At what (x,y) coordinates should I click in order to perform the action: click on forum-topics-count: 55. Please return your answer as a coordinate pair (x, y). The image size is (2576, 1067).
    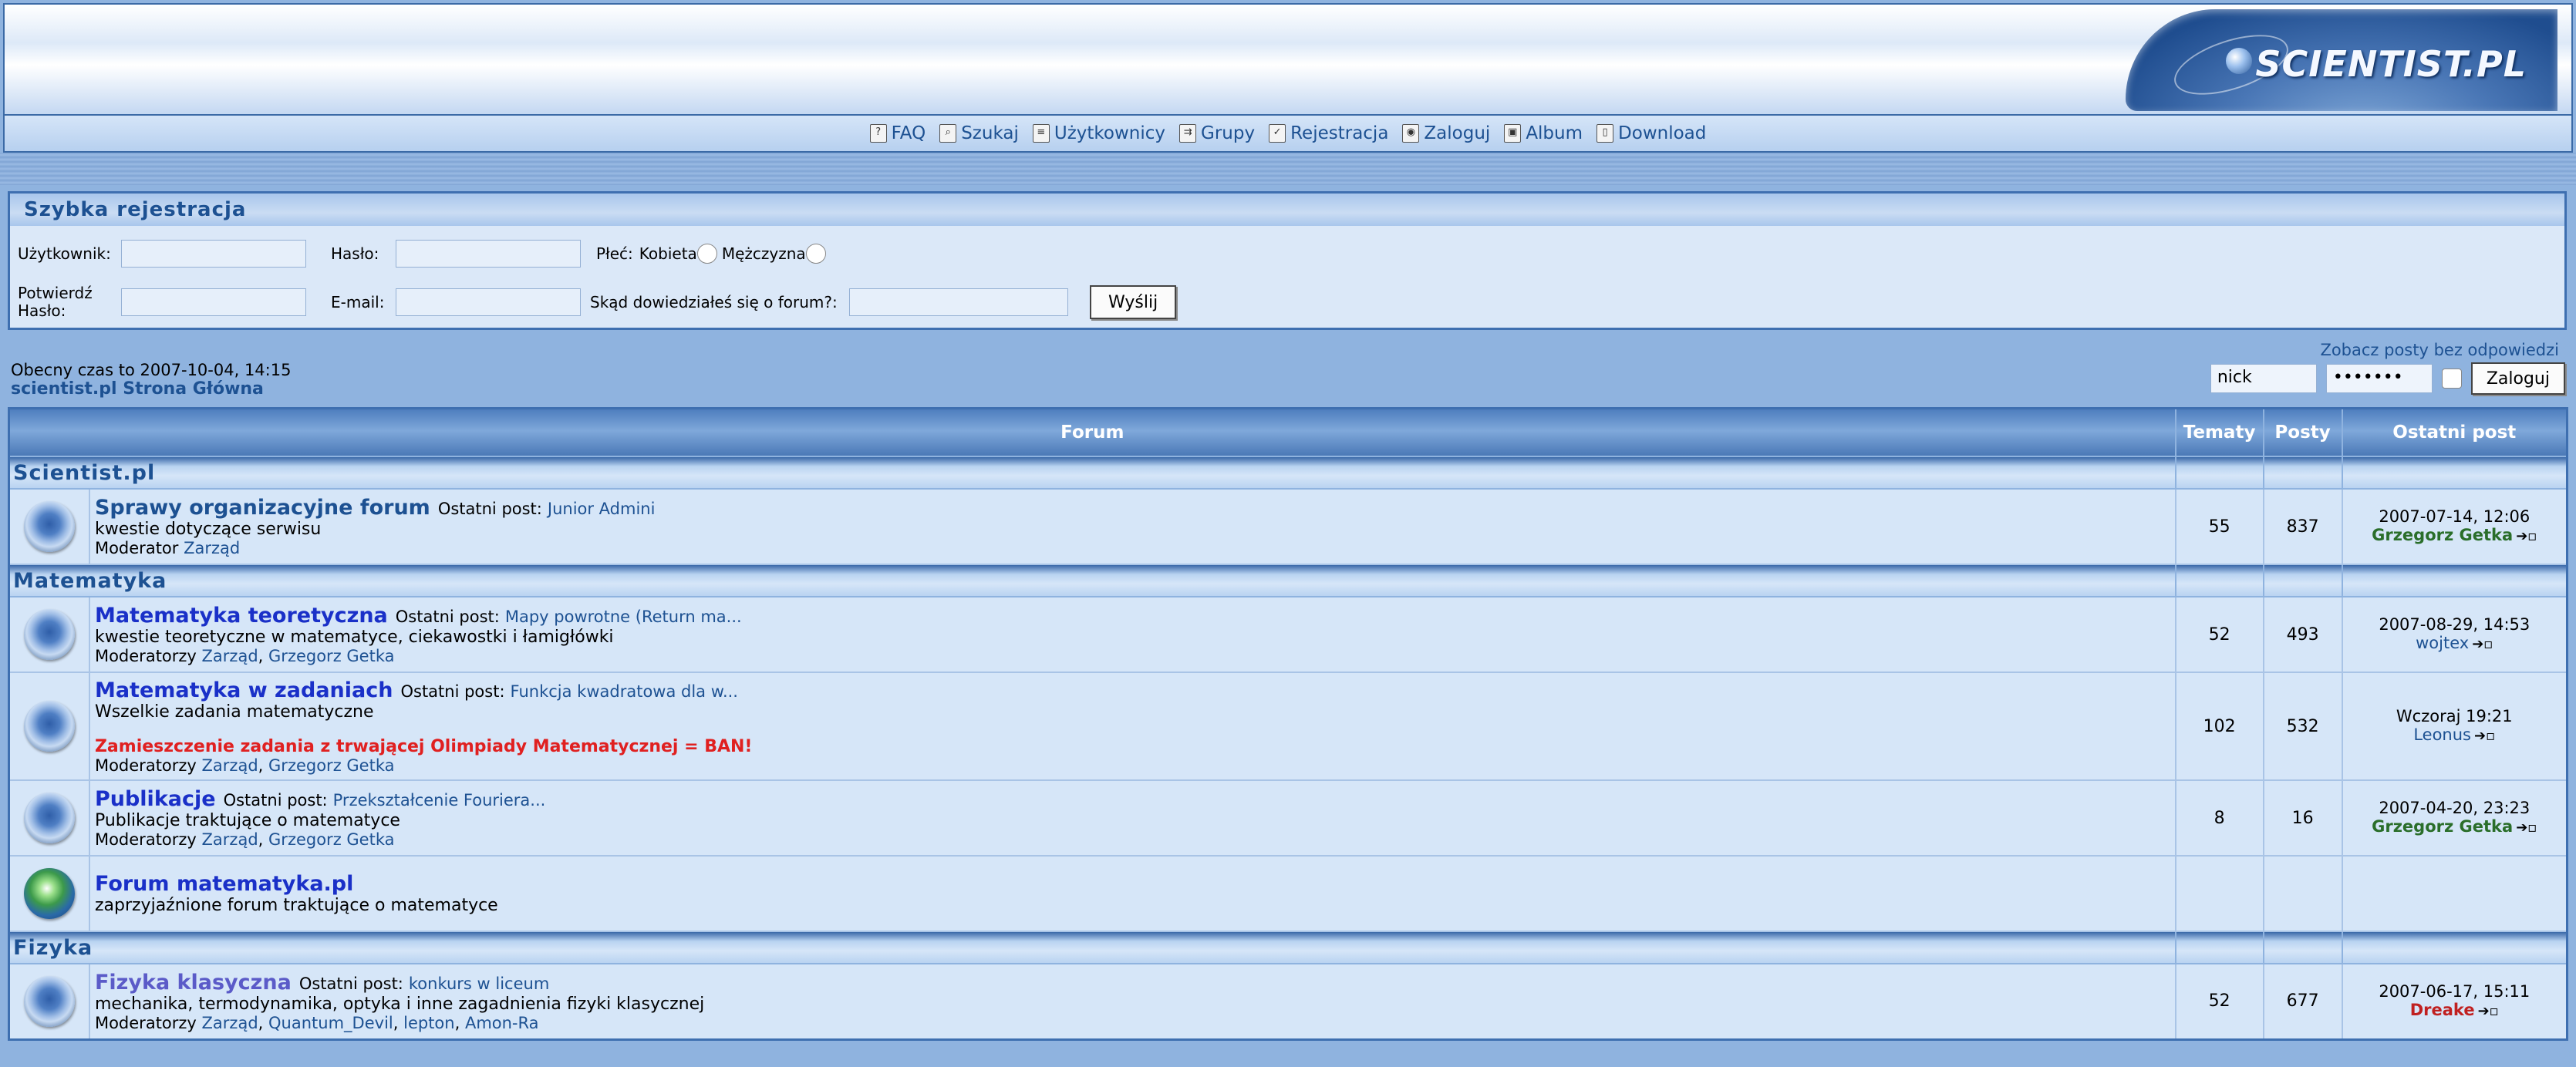
    Looking at the image, I should click on (2219, 527).